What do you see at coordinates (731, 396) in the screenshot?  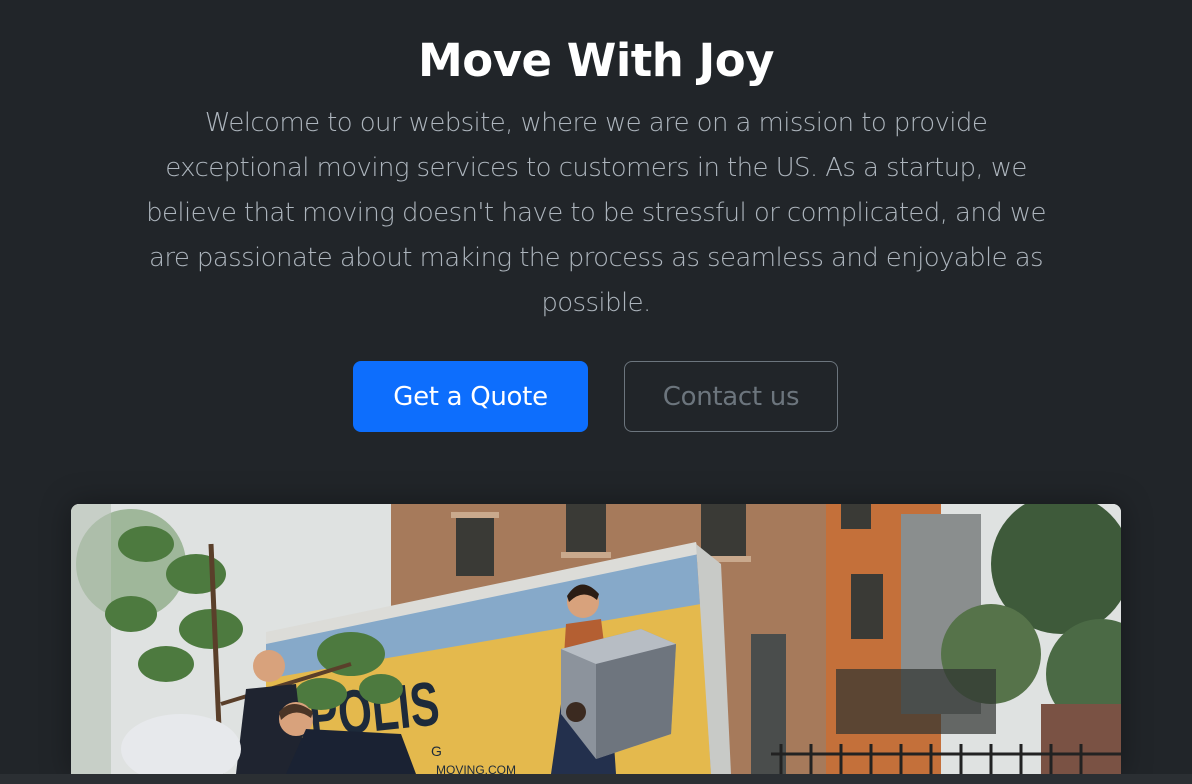 I see `contact-us-button: Contact us` at bounding box center [731, 396].